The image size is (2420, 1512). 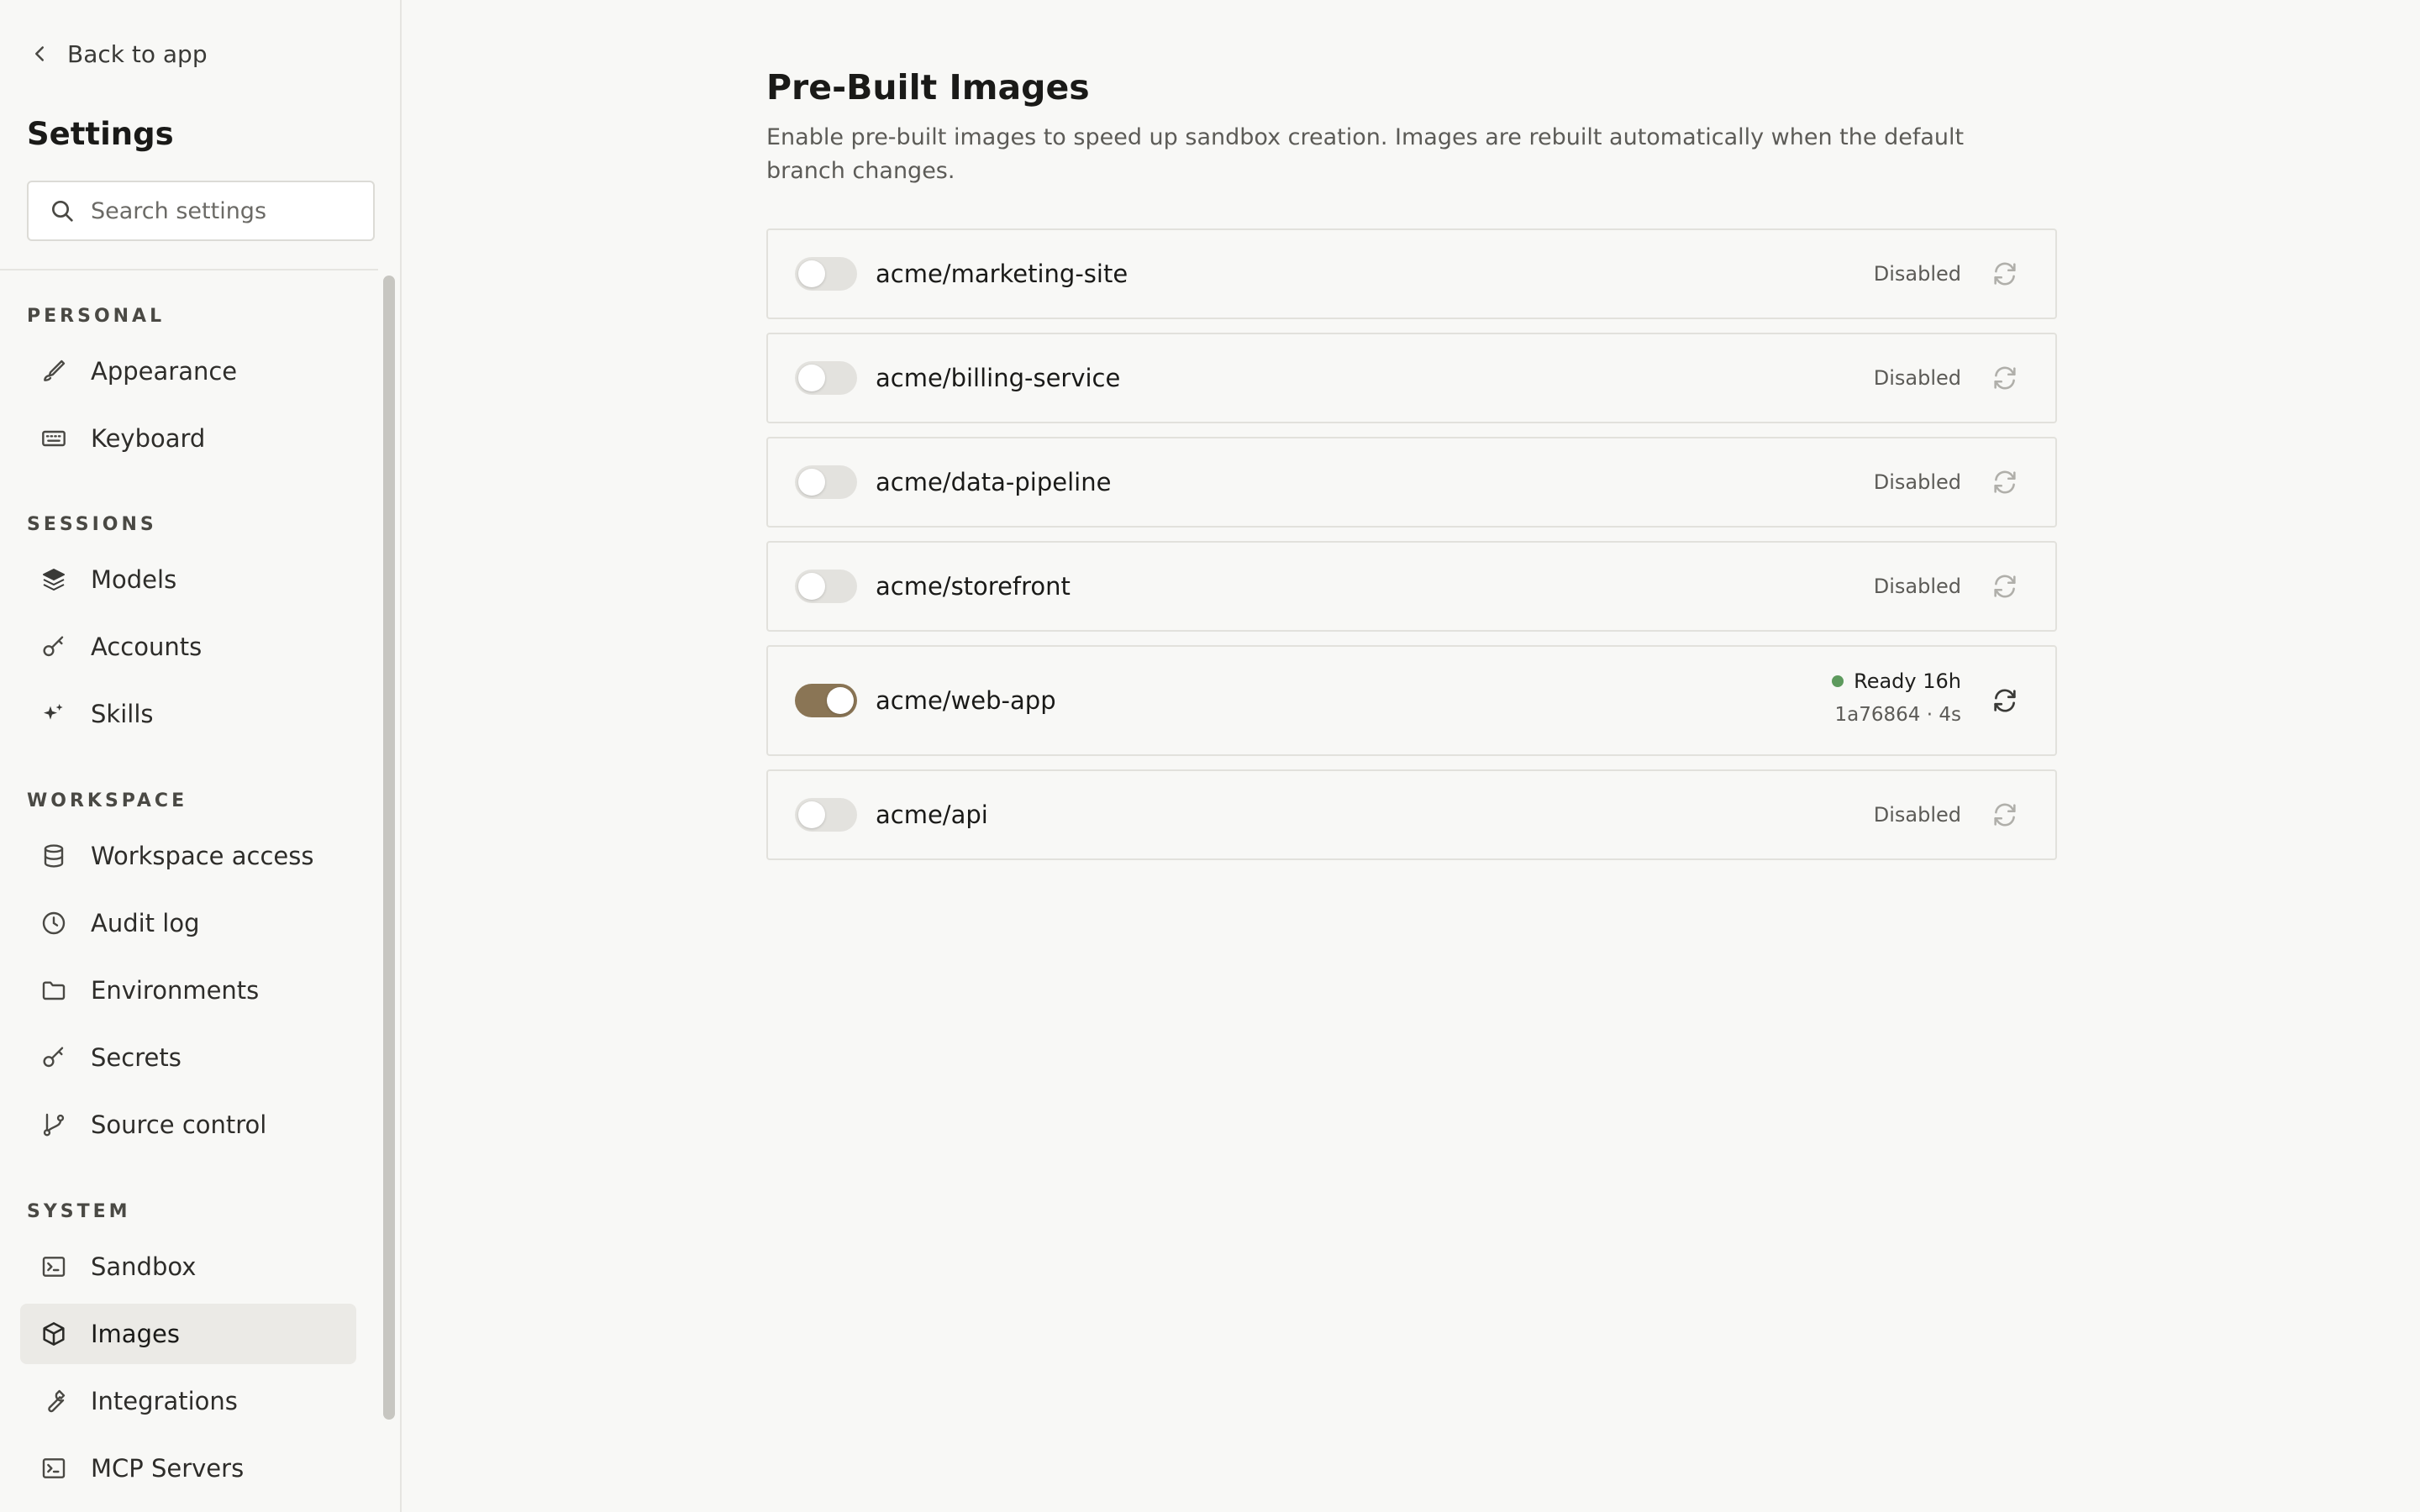 I want to click on nav-item-workspace-access: Workspace access, so click(x=188, y=856).